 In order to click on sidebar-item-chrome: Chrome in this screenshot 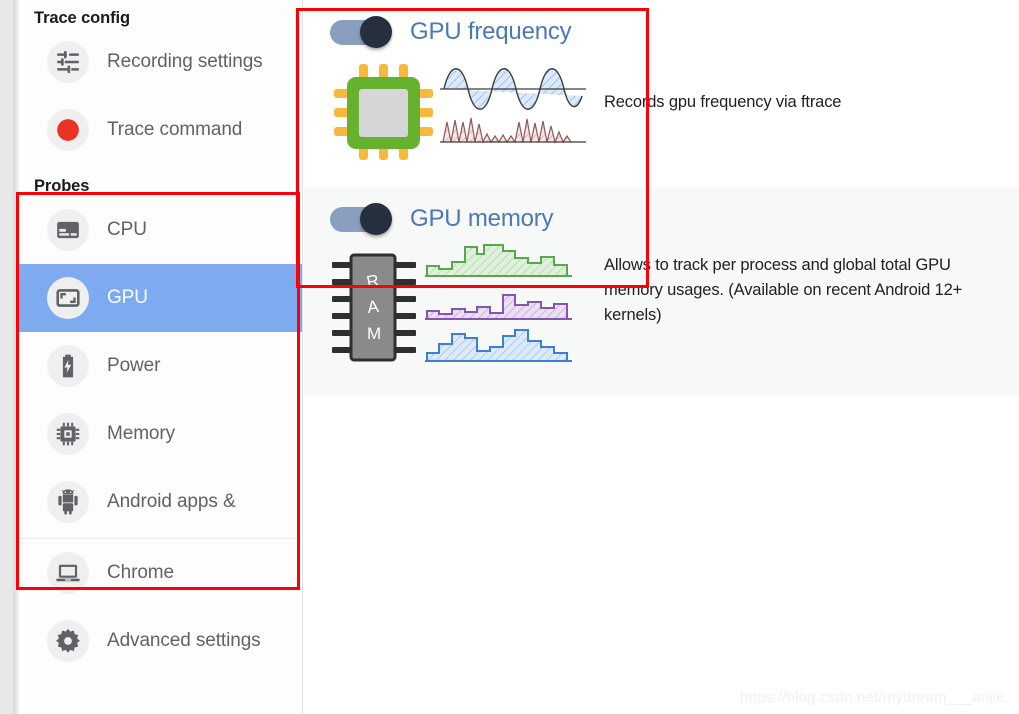, I will do `click(160, 573)`.